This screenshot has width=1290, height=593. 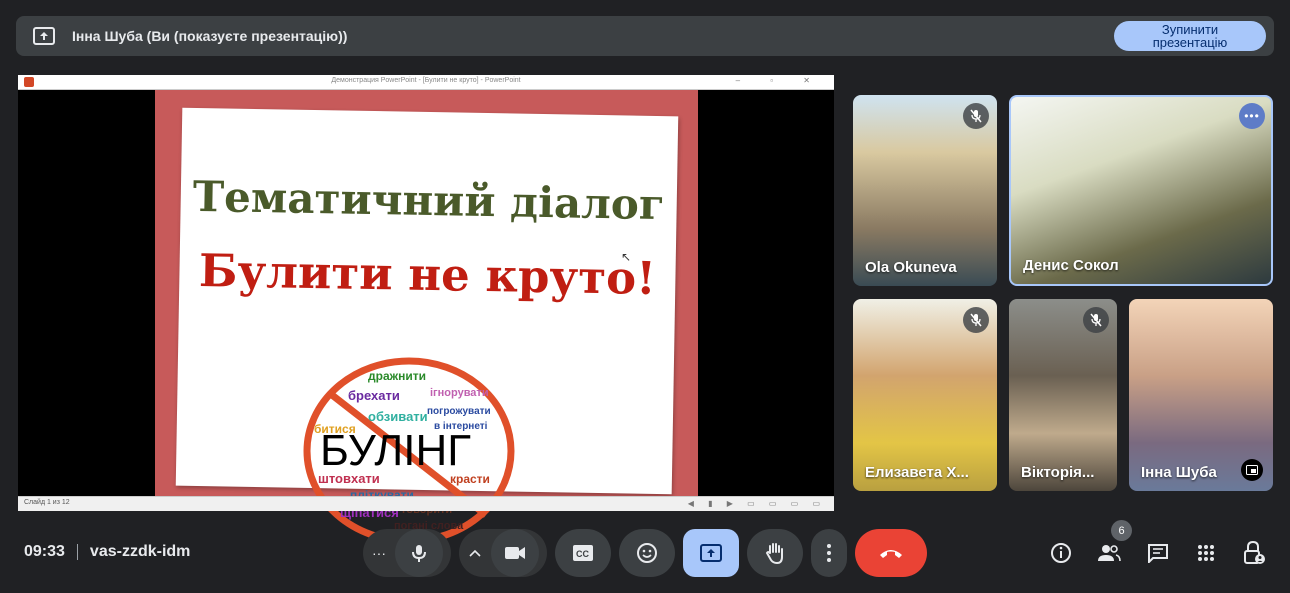 I want to click on participant-tile: Ola Okuneva, so click(x=925, y=190).